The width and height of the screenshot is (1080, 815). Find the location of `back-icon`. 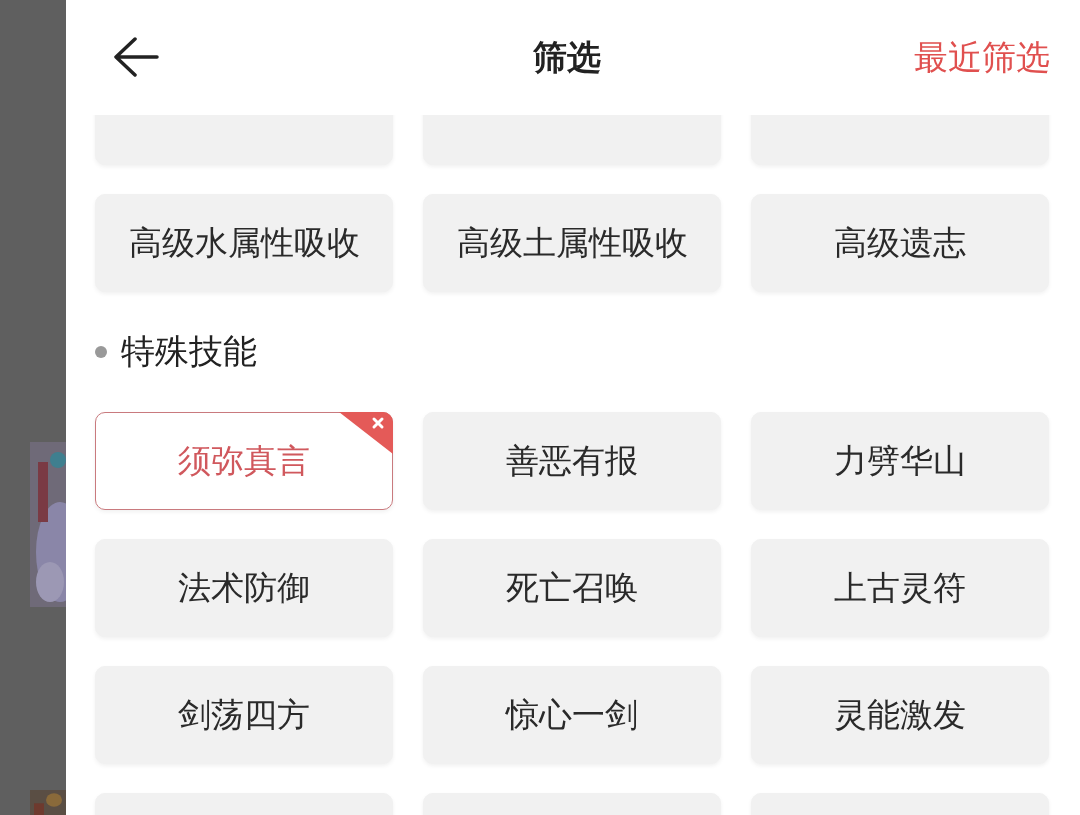

back-icon is located at coordinates (136, 56).